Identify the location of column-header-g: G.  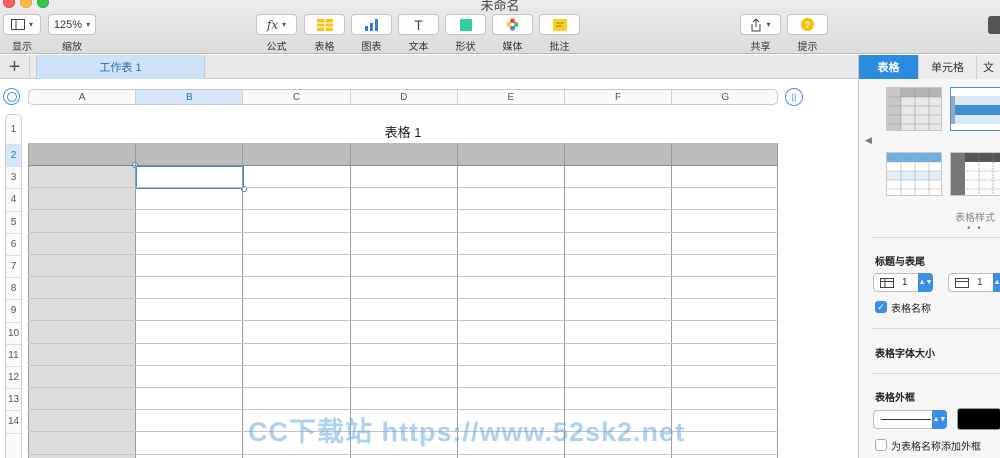
(724, 97).